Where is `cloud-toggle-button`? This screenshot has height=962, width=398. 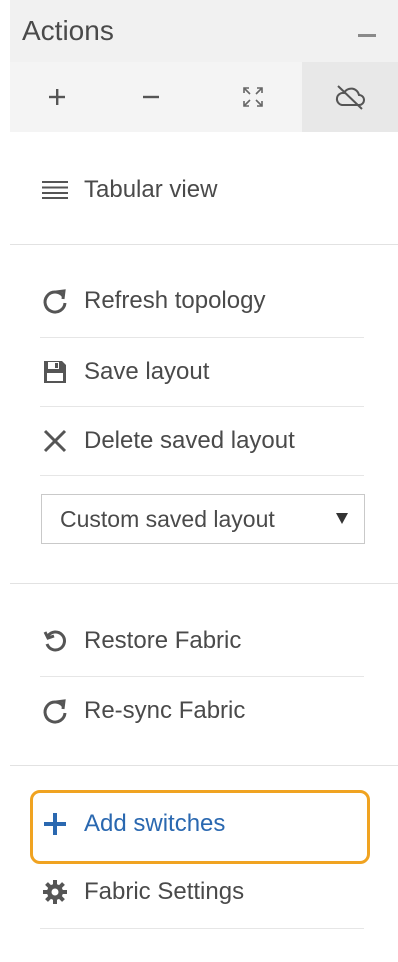 cloud-toggle-button is located at coordinates (350, 97).